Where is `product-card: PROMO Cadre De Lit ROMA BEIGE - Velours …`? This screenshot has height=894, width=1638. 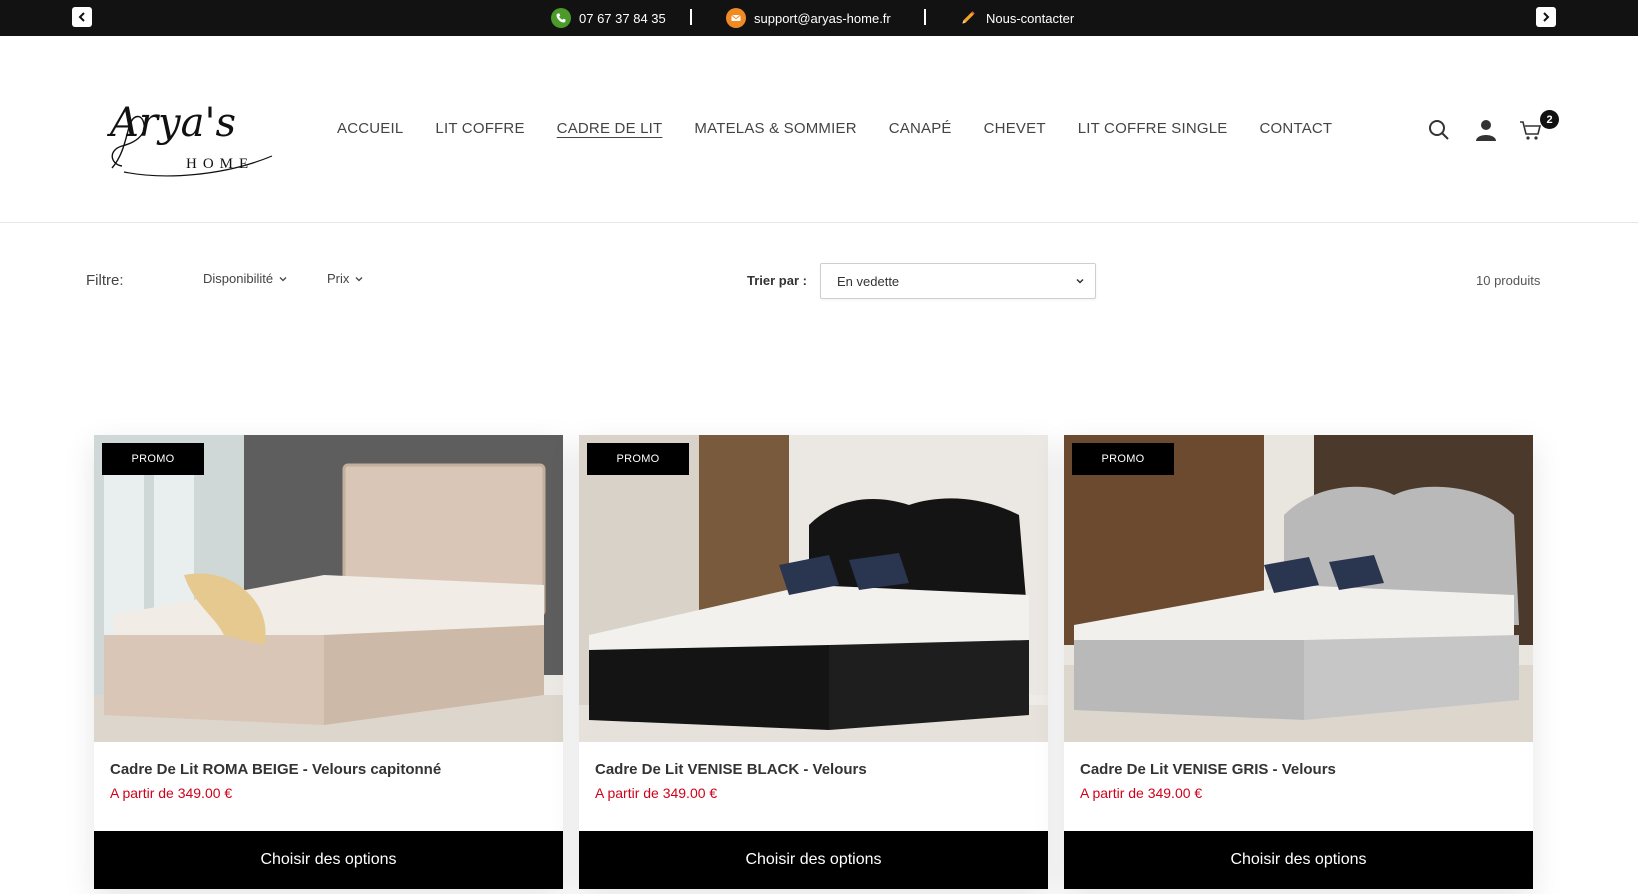
product-card: PROMO Cadre De Lit ROMA BEIGE - Velours … is located at coordinates (328, 662).